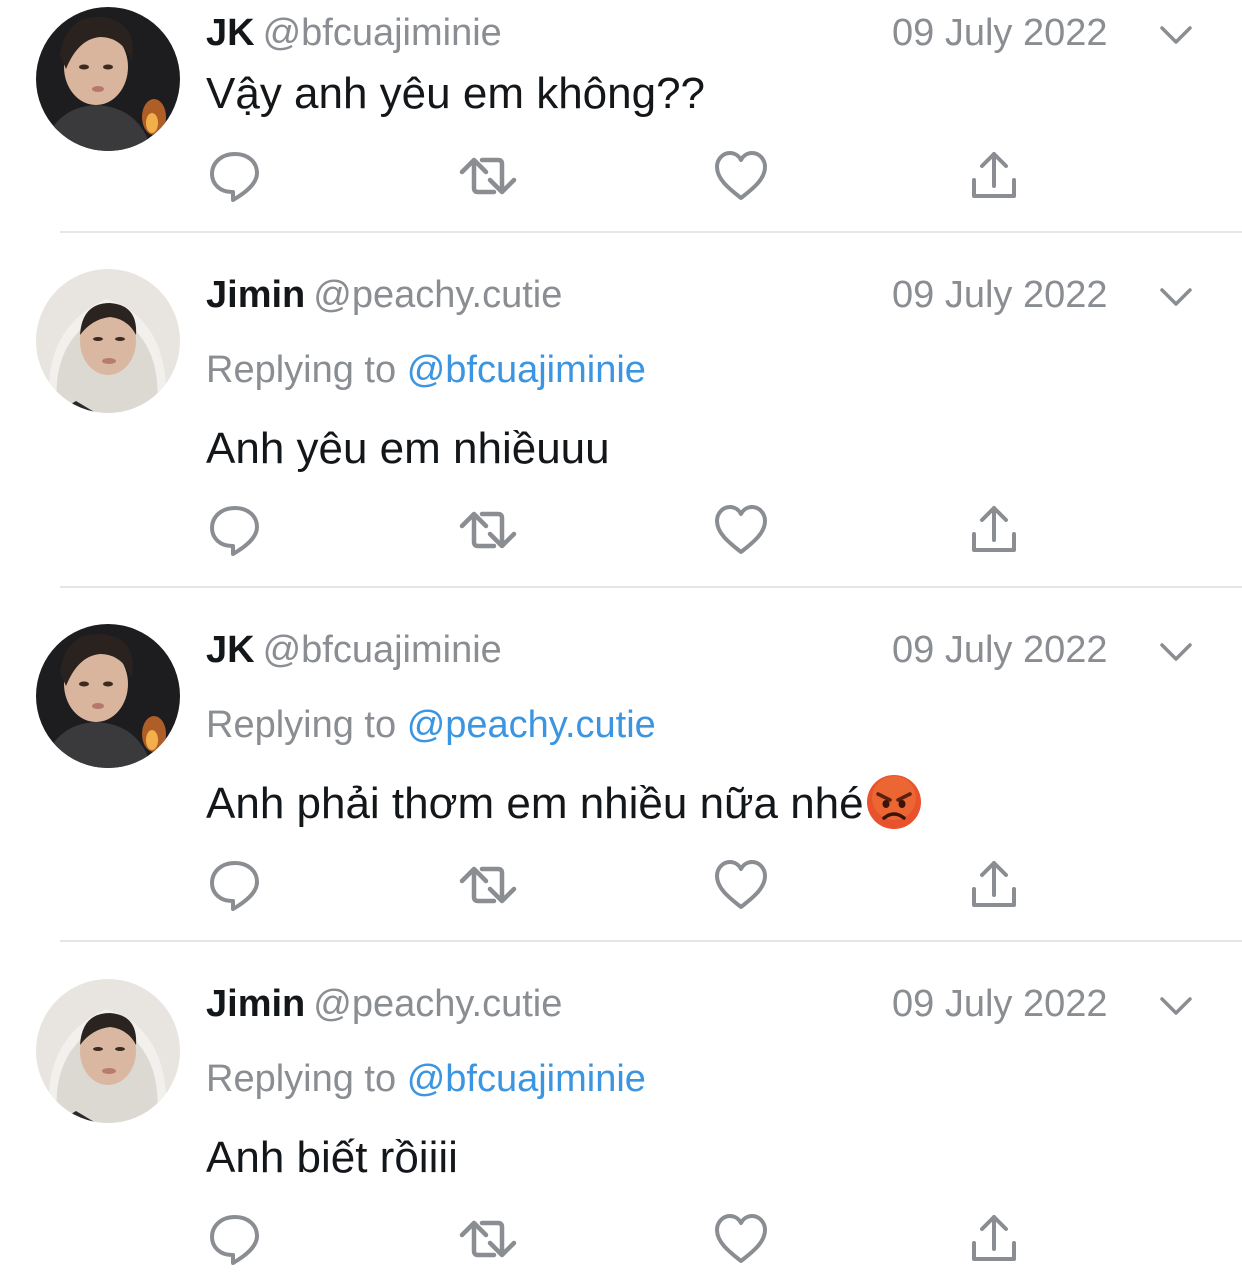 The height and width of the screenshot is (1275, 1242). Describe the element at coordinates (531, 725) in the screenshot. I see `replying-to-link: @peachy.cutie` at that location.